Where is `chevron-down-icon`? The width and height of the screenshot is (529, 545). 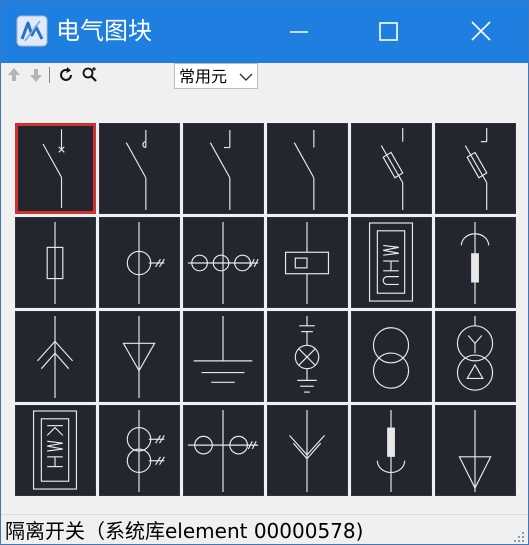
chevron-down-icon is located at coordinates (246, 76).